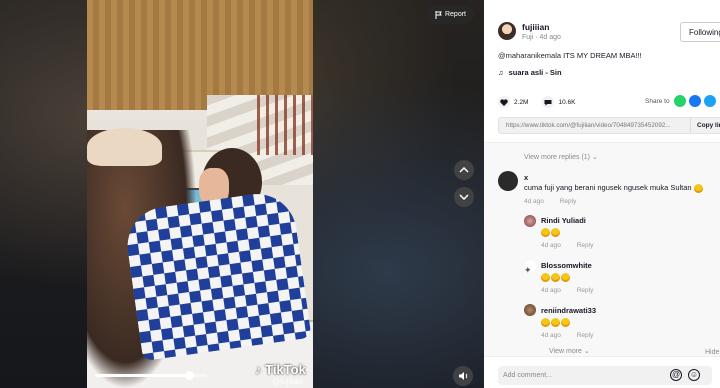 The height and width of the screenshot is (388, 720). What do you see at coordinates (501, 72) in the screenshot?
I see `music-note-icon: ♫` at bounding box center [501, 72].